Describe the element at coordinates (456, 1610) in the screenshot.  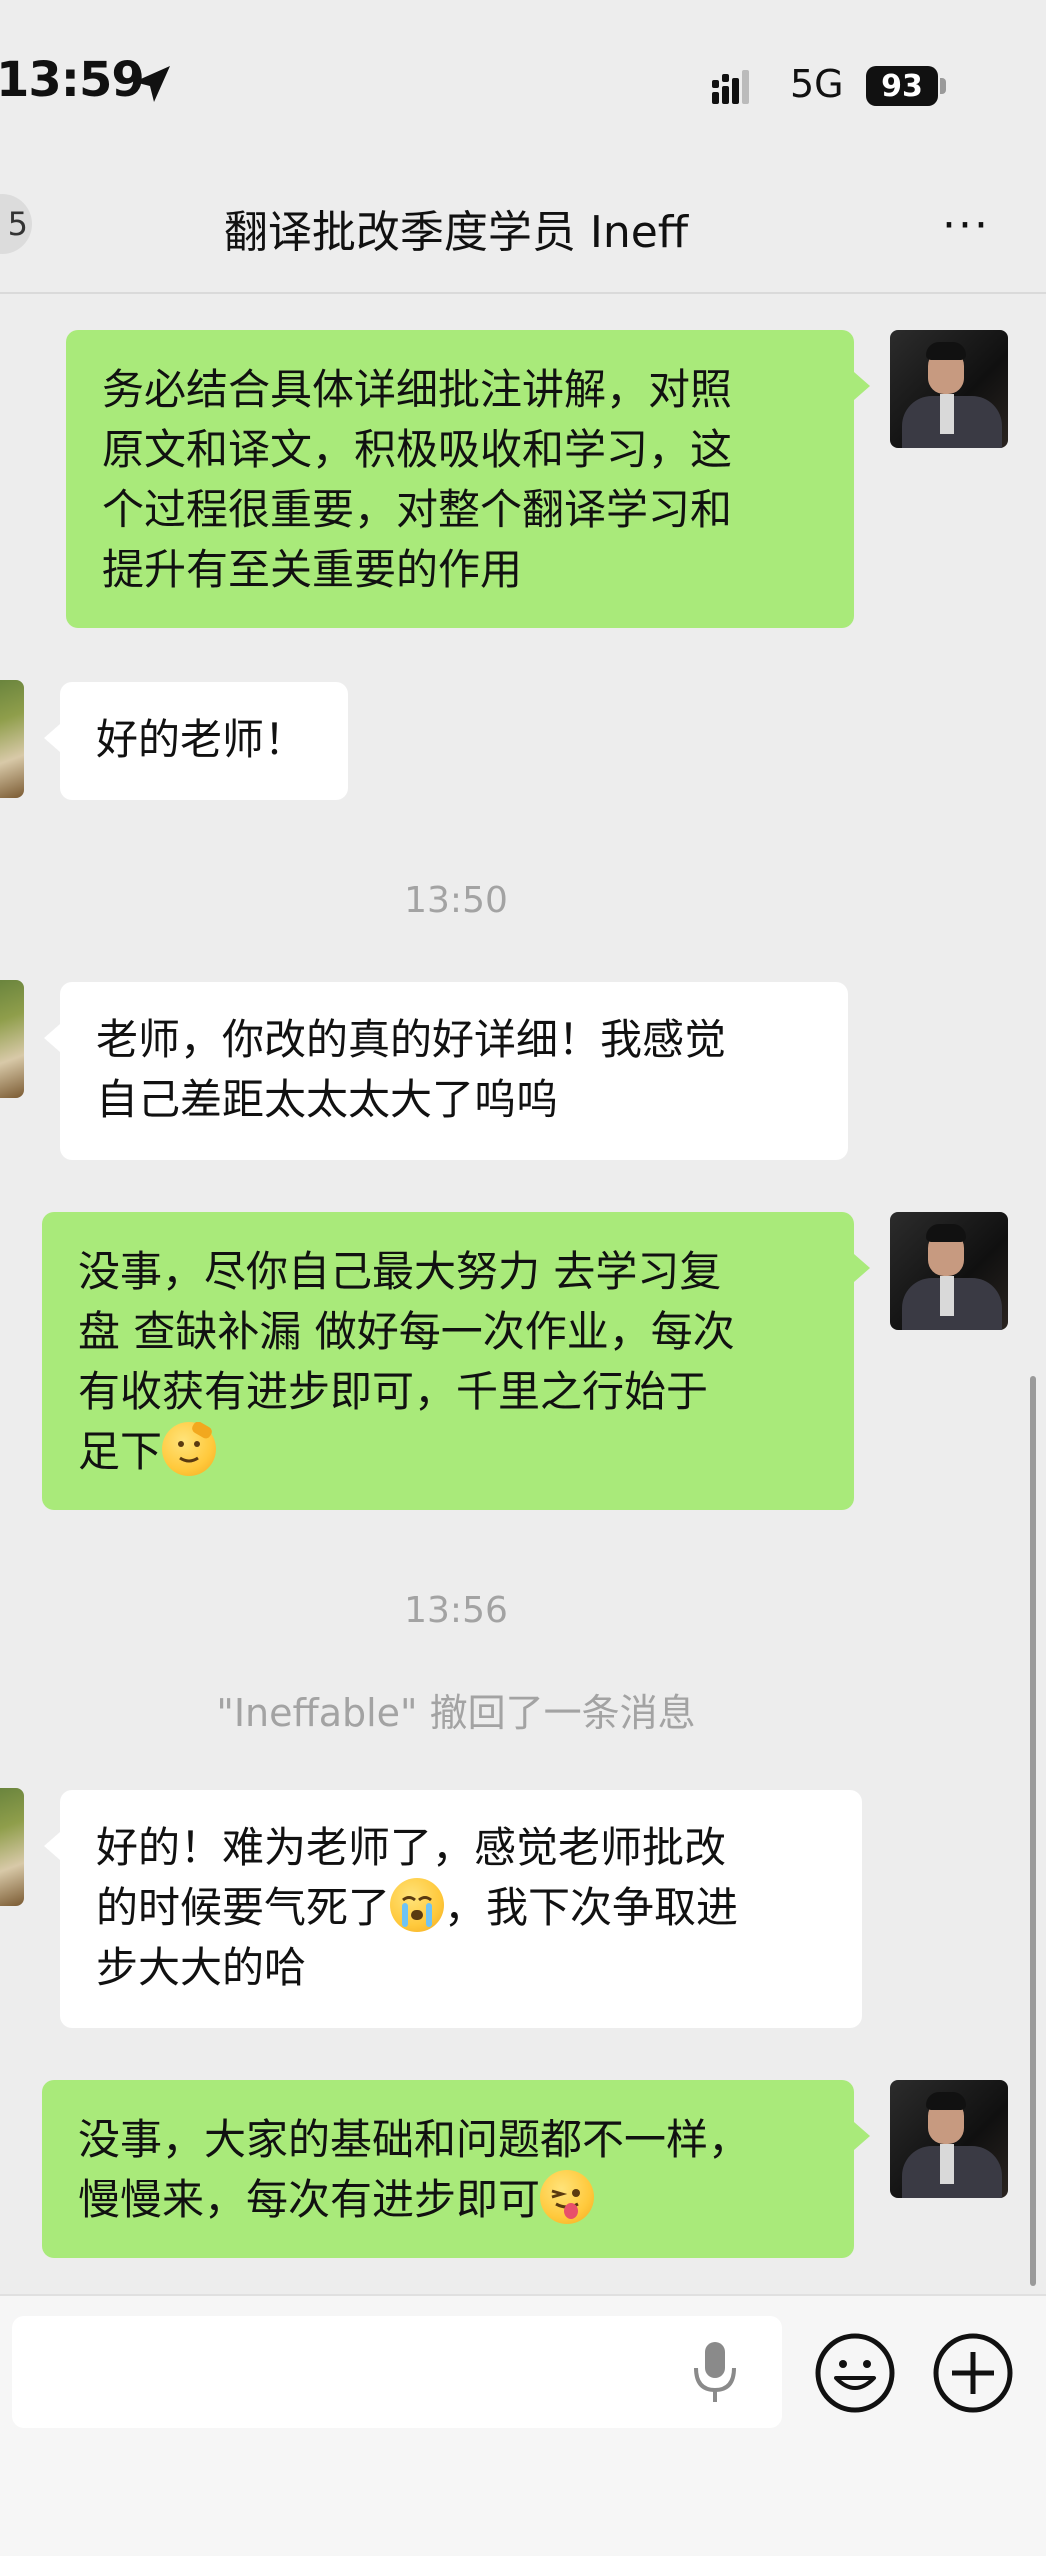
I see `timestamp: 13:56` at that location.